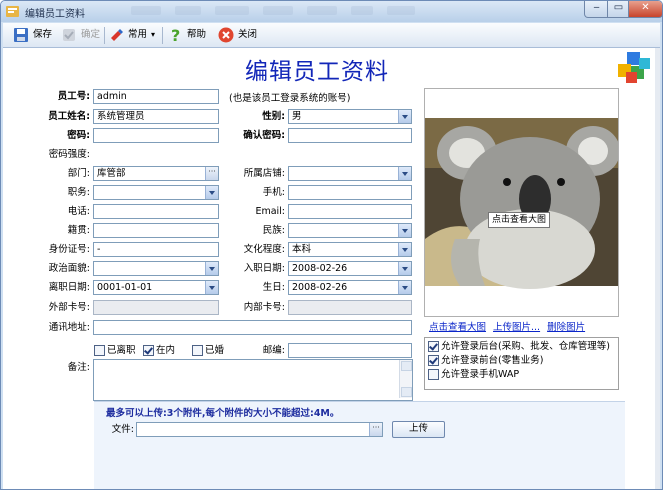 The image size is (663, 490). What do you see at coordinates (359, 445) in the screenshot?
I see `attachment-panel: 最多可以上传:3个附件,每个附件的大小不能超过:4M。 文件: ··· 上传` at bounding box center [359, 445].